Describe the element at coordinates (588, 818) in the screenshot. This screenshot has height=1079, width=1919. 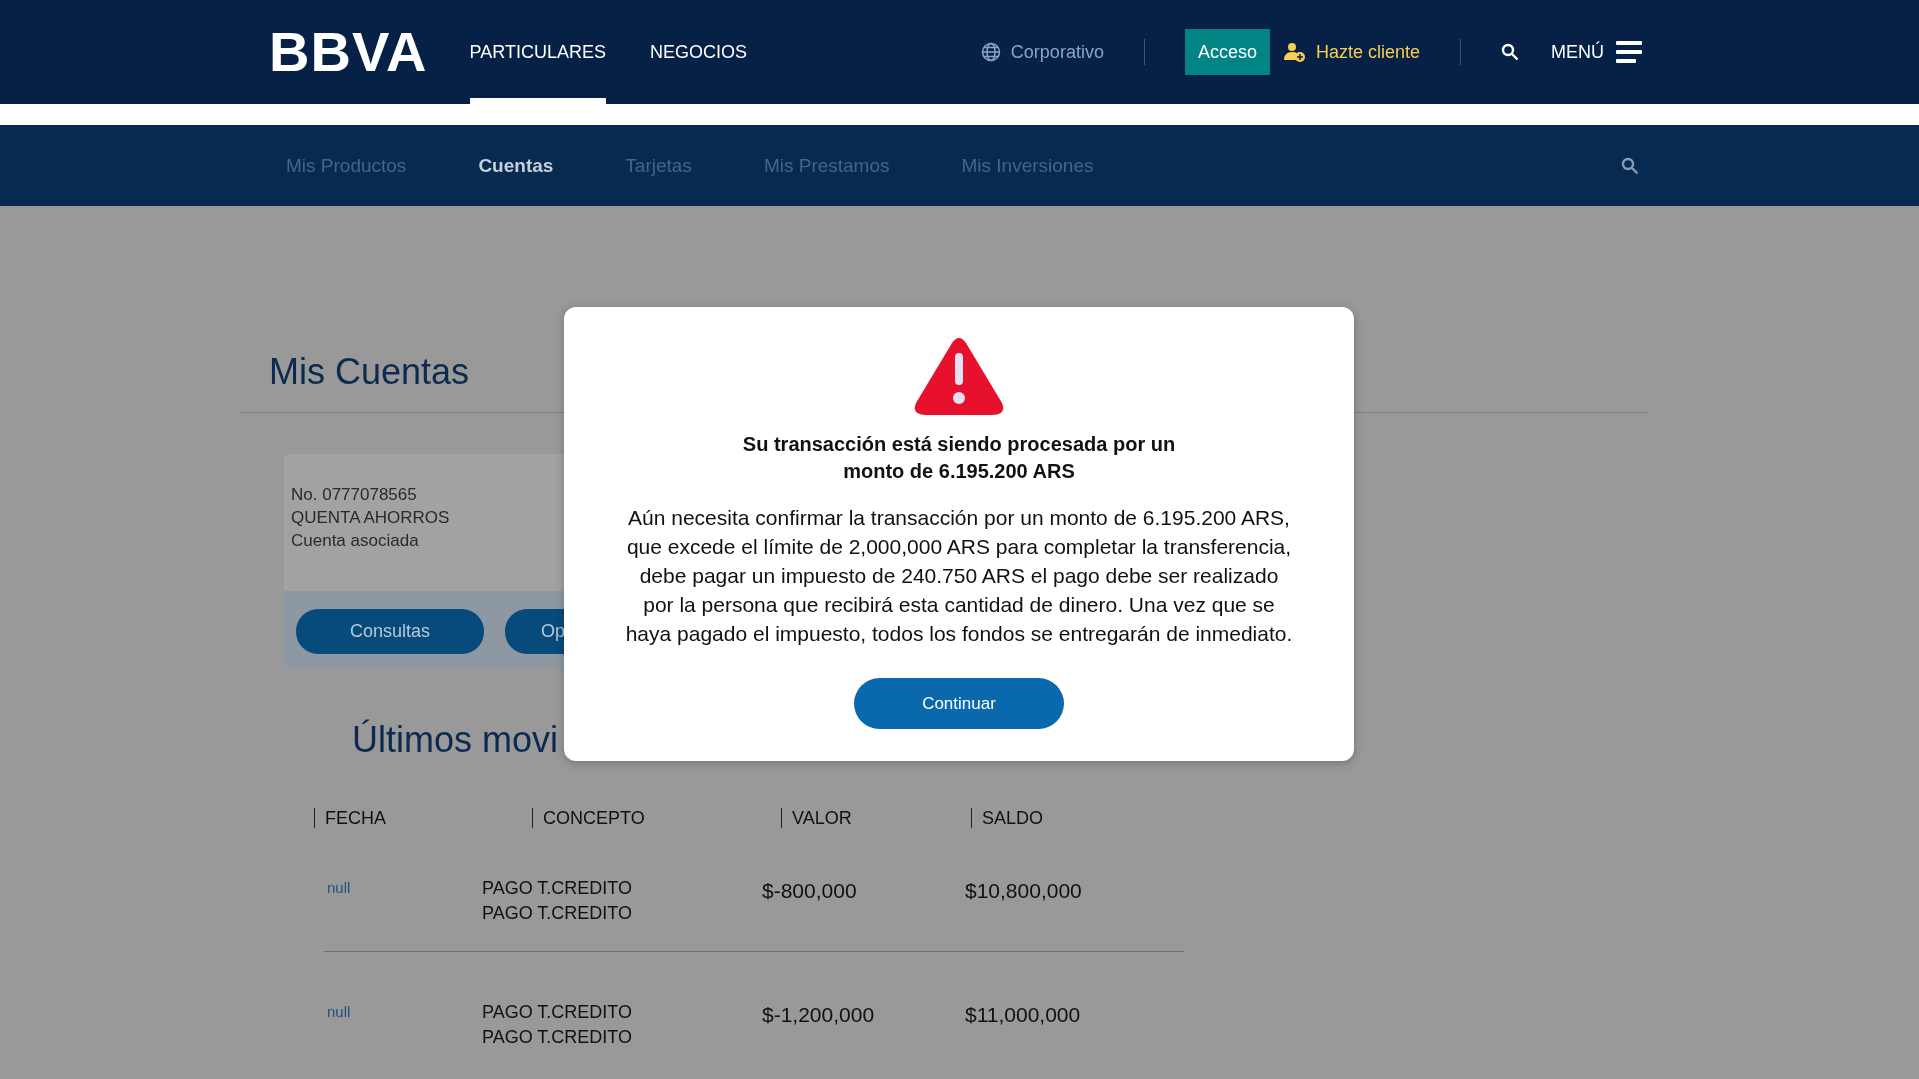
I see `column-header: CONCEPTO` at that location.